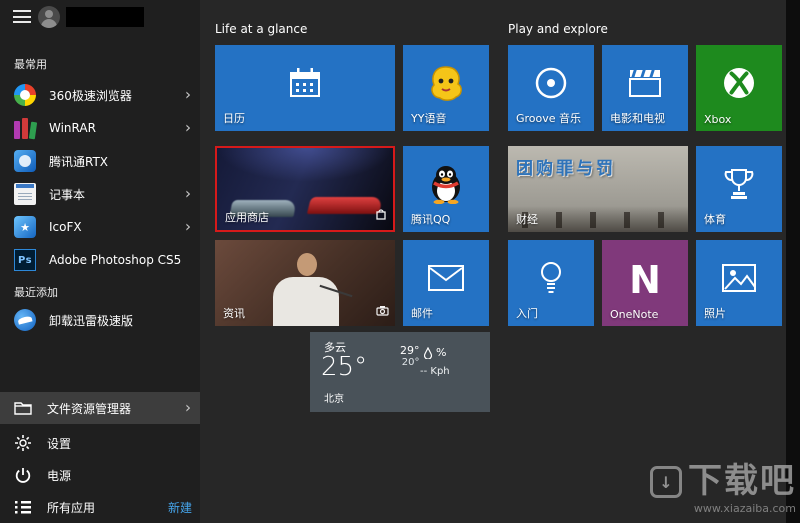  I want to click on tile-label: 资讯, so click(234, 313).